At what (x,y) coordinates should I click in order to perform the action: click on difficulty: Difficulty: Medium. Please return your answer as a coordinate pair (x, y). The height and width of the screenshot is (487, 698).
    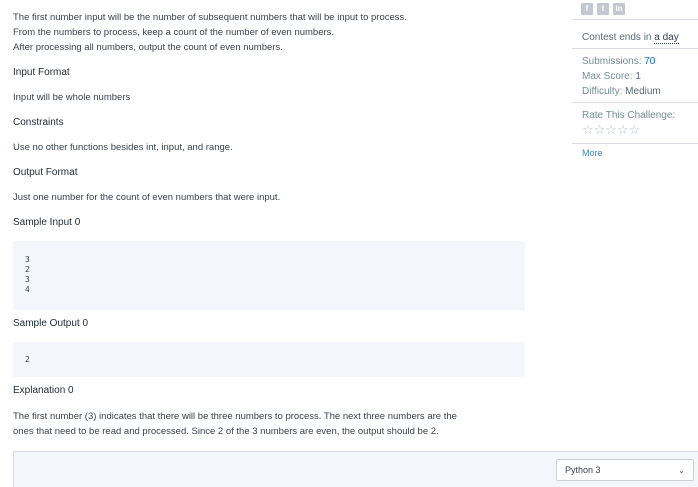
    Looking at the image, I should click on (621, 92).